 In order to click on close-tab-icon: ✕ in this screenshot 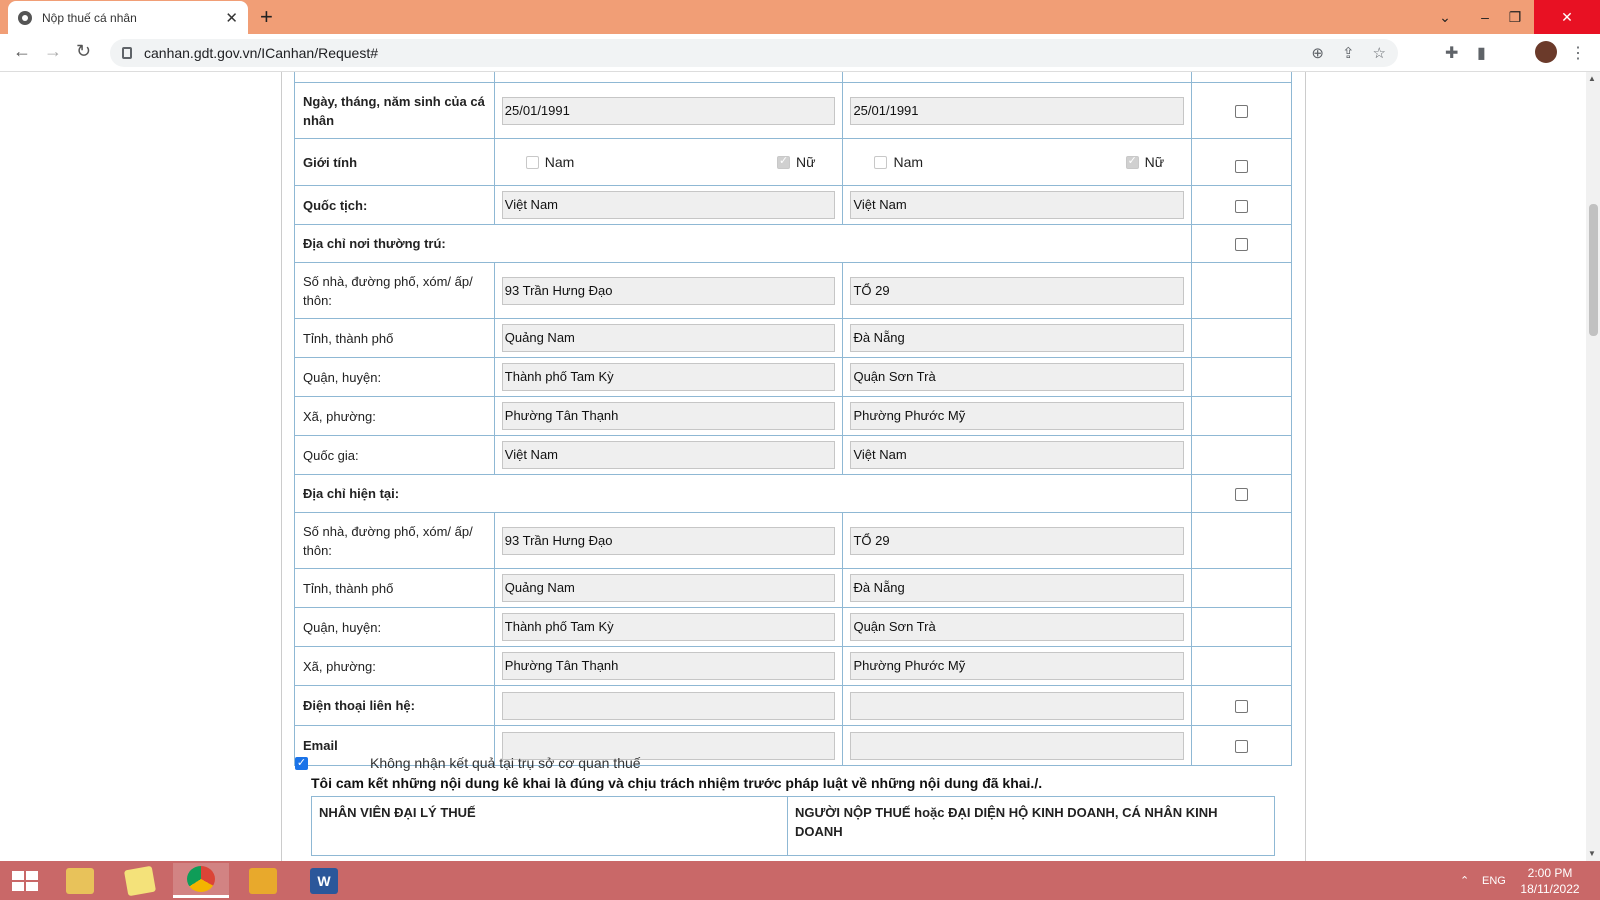, I will do `click(231, 18)`.